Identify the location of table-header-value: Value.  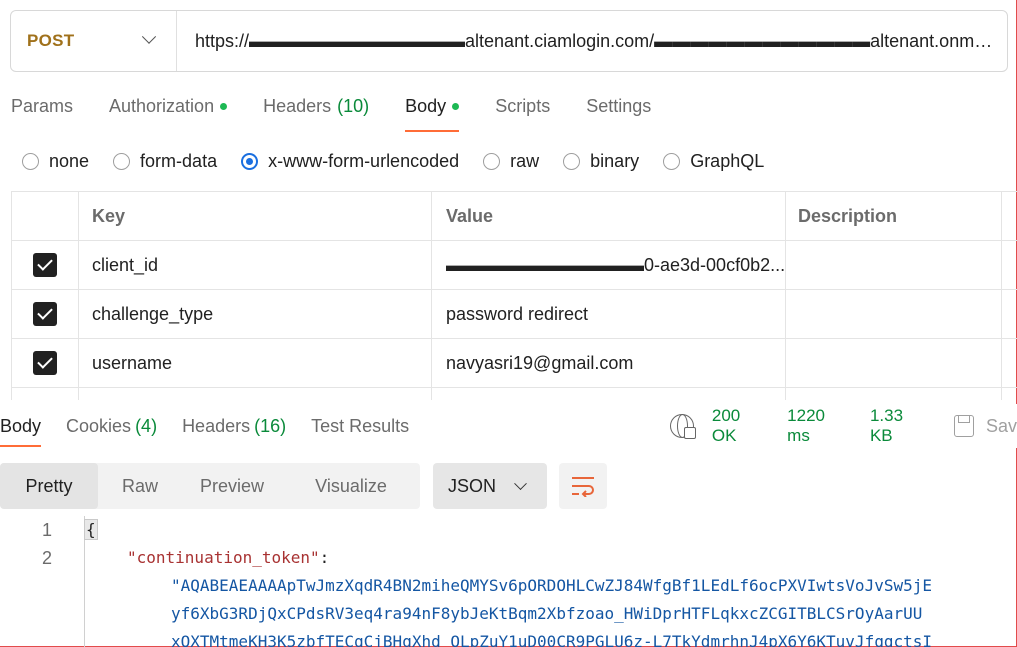
(609, 216).